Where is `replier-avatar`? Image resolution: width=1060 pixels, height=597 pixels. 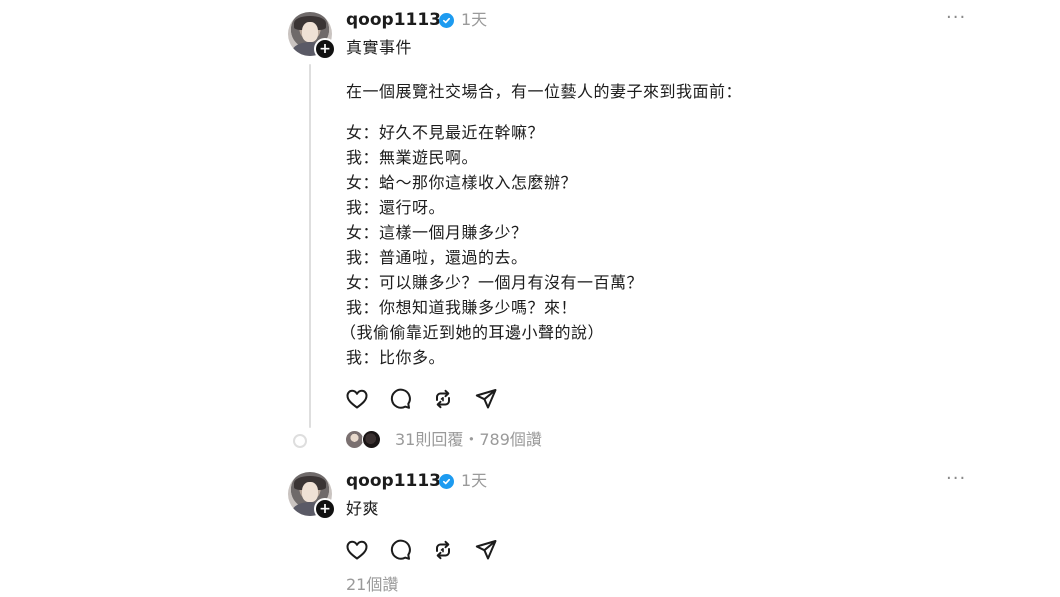
replier-avatar is located at coordinates (371, 439).